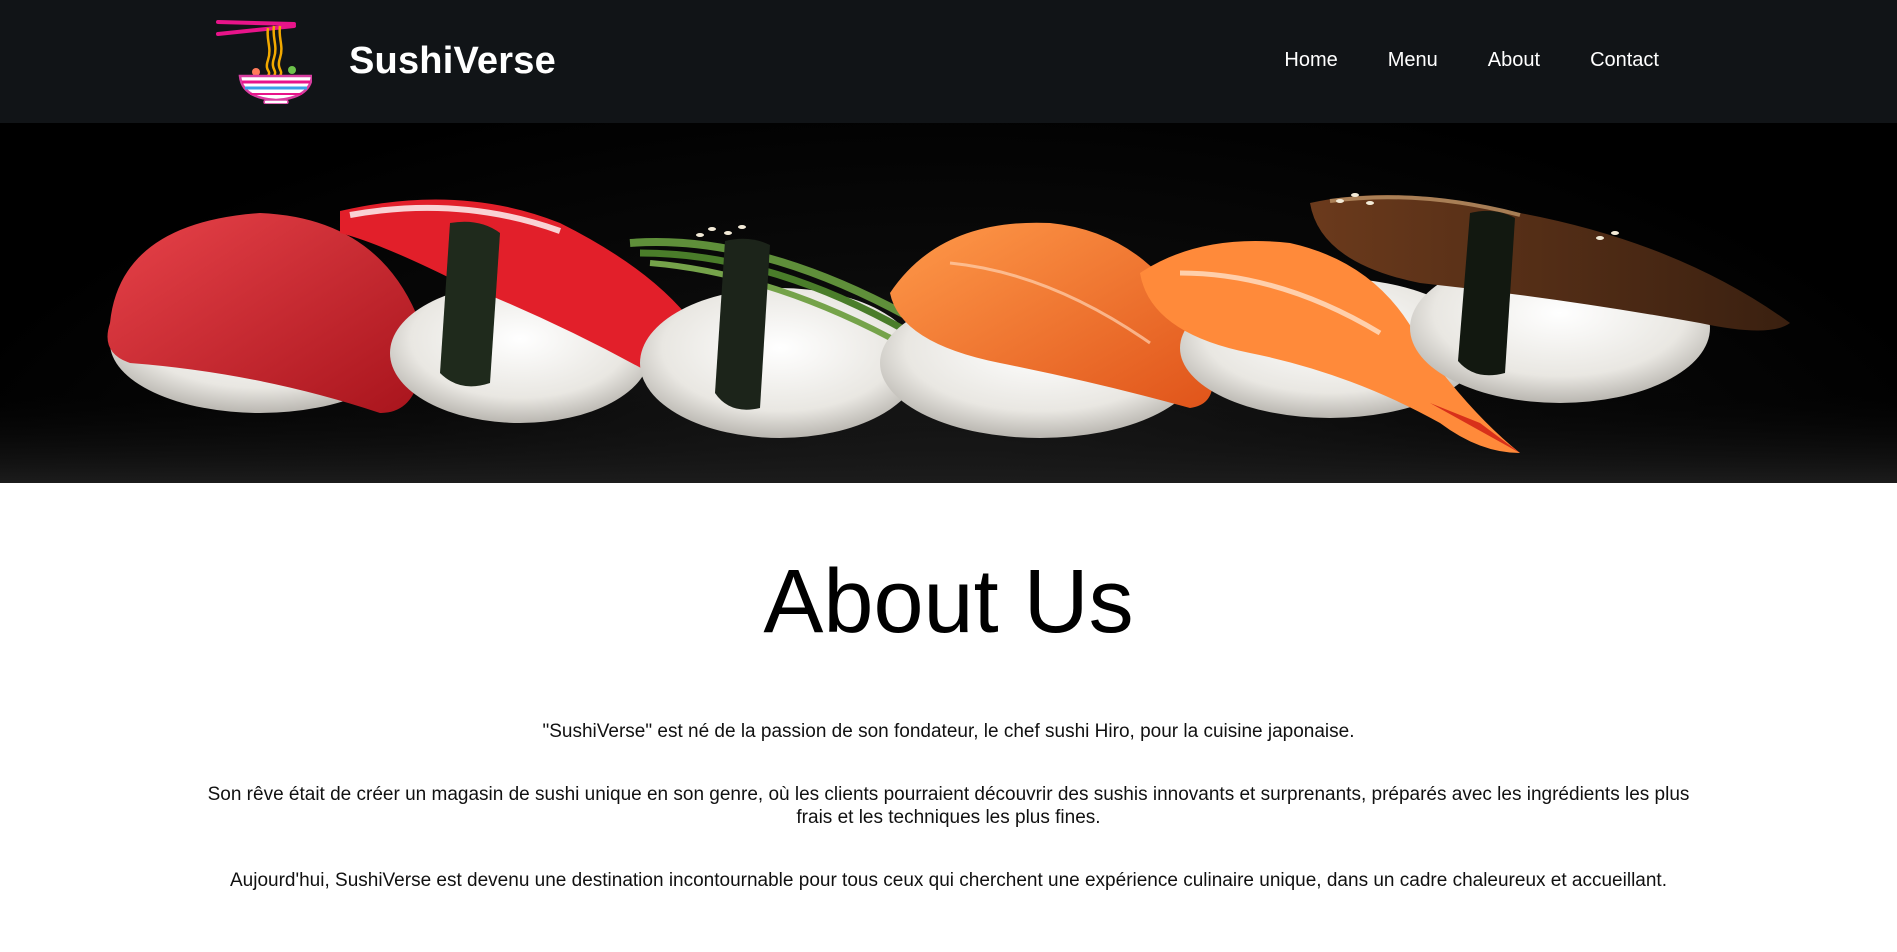 The height and width of the screenshot is (952, 1897). I want to click on main-nav: Home Menu About Contact, so click(1471, 60).